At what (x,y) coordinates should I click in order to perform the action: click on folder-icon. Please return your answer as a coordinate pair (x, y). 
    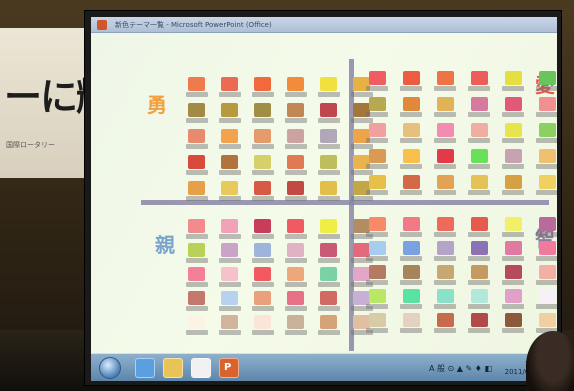
    Looking at the image, I should click on (173, 368).